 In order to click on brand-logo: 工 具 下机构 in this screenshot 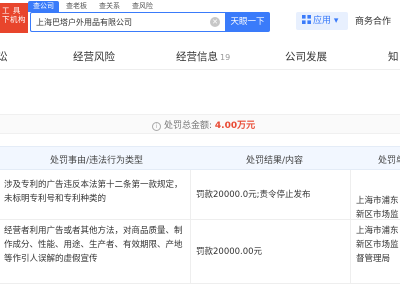, I will do `click(14, 18)`.